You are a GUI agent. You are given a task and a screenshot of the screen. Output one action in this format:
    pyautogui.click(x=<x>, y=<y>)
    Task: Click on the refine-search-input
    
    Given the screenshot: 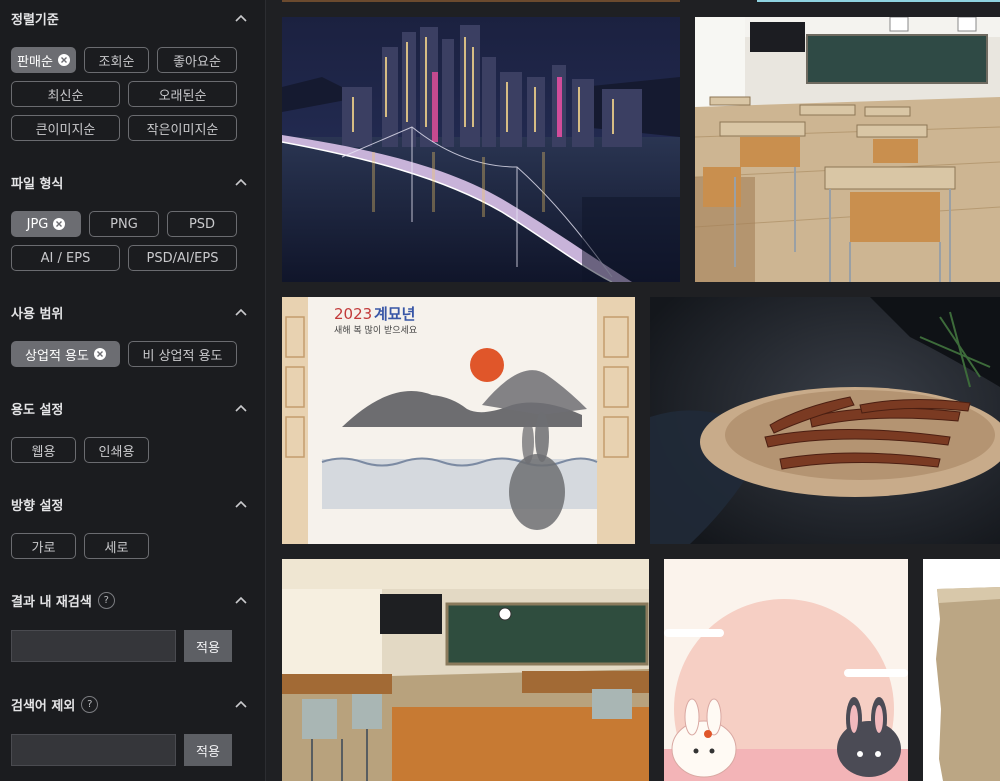 What is the action you would take?
    pyautogui.click(x=93, y=646)
    